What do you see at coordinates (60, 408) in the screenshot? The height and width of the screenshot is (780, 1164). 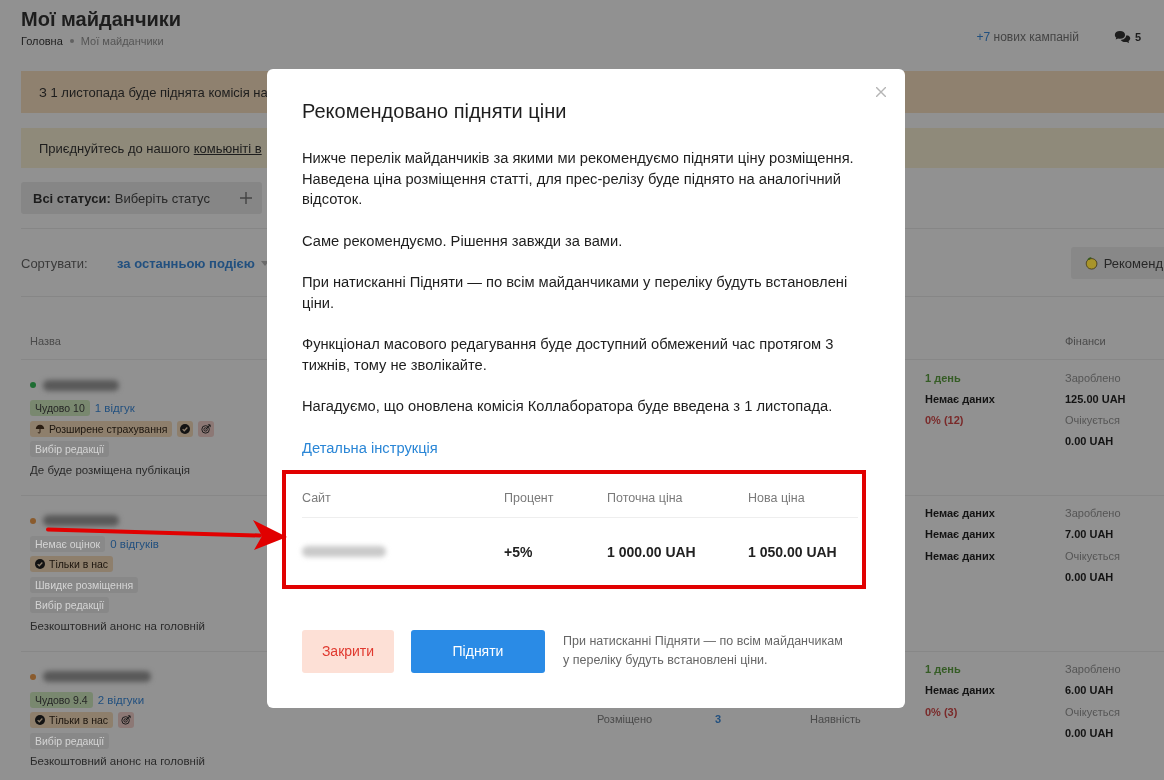 I see `rating-tag: Чудово 10` at bounding box center [60, 408].